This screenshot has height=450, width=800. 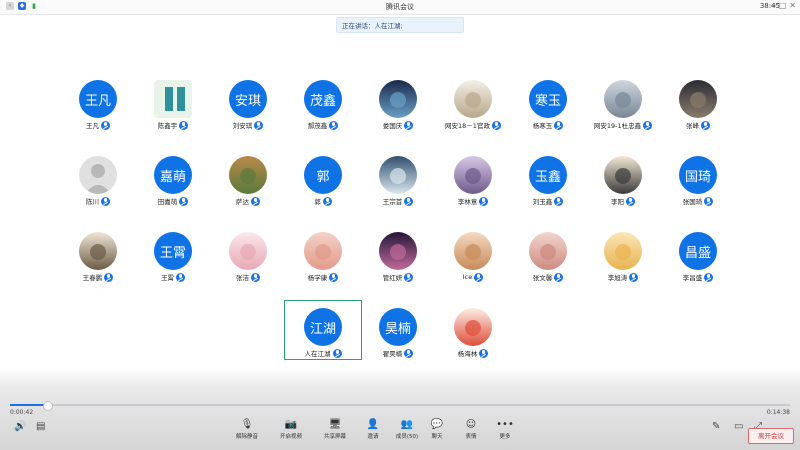 I want to click on toolbar-button: 🎙 解除静音, so click(x=247, y=433).